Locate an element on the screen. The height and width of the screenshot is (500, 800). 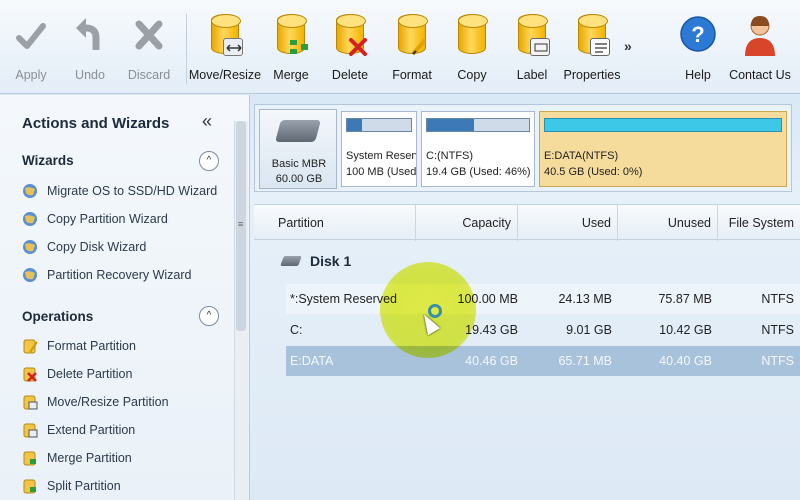
table-row: E:DATA 40.46 GB 65.71 MB 40.40 GB NTFS is located at coordinates (543, 361).